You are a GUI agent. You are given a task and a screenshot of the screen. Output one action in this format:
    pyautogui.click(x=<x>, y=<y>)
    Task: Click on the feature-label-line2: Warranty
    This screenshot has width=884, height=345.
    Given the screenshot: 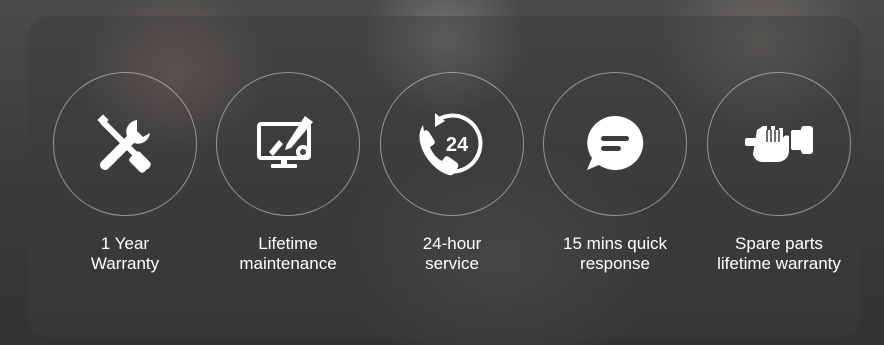 What is the action you would take?
    pyautogui.click(x=125, y=263)
    